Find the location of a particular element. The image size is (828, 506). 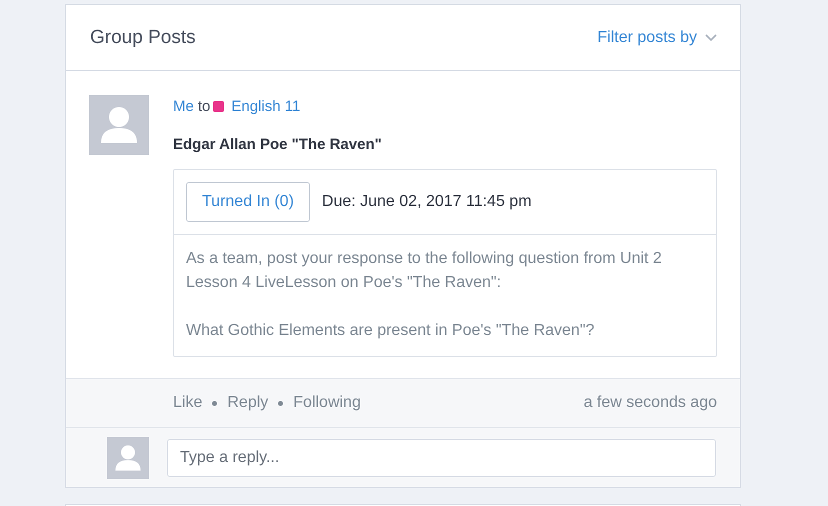

card-title: Group Posts is located at coordinates (143, 37).